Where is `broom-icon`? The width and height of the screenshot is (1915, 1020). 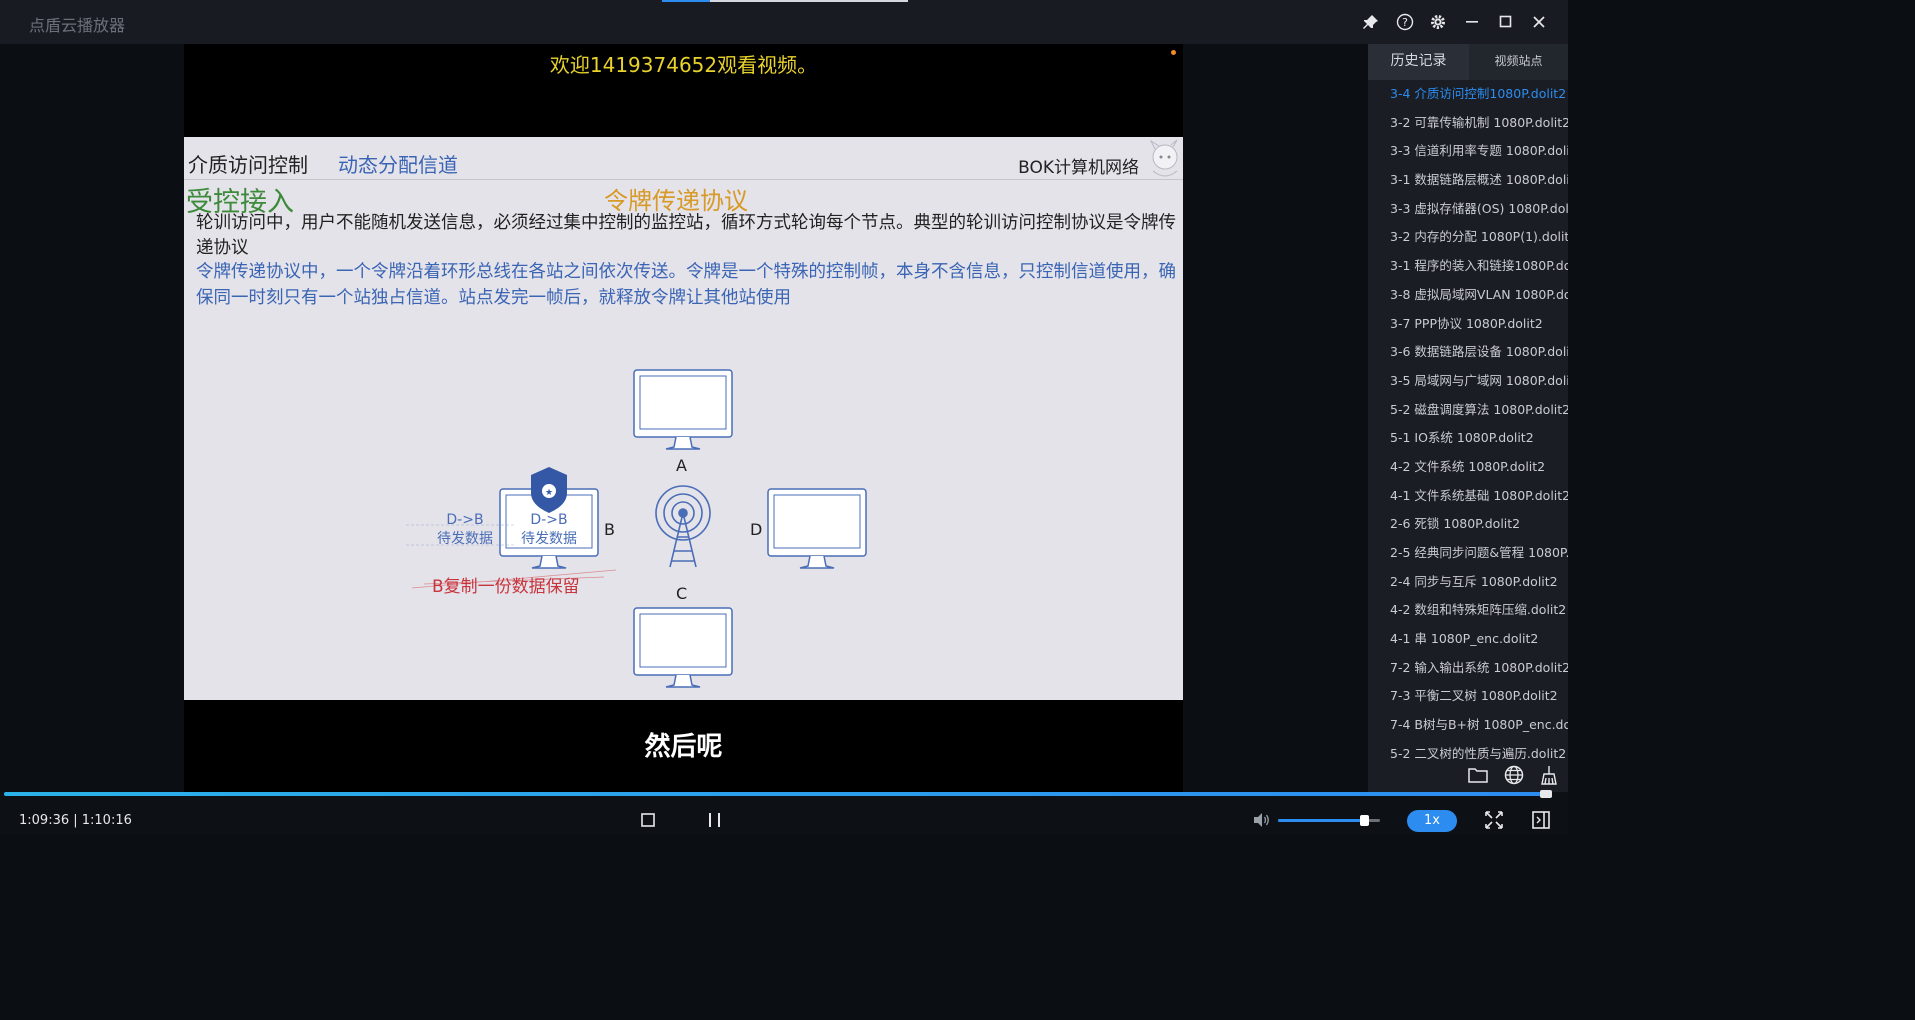
broom-icon is located at coordinates (1549, 775).